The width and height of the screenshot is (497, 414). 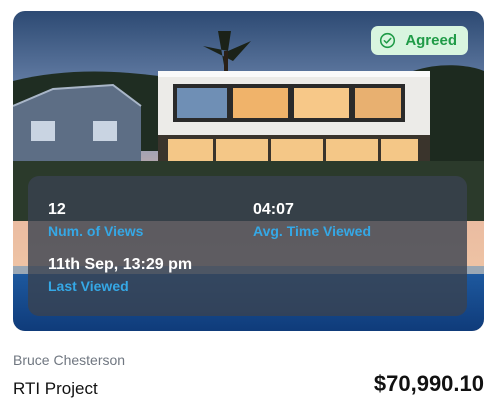 What do you see at coordinates (428, 383) in the screenshot?
I see `price: $70,990.10` at bounding box center [428, 383].